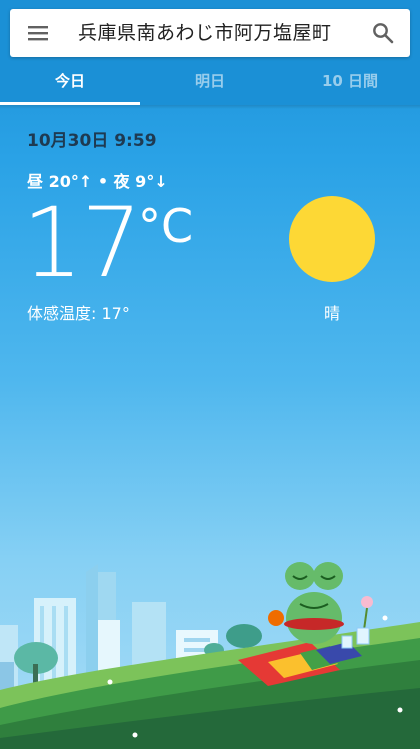 This screenshot has height=749, width=420. What do you see at coordinates (82, 243) in the screenshot?
I see `current-temperature: 17` at bounding box center [82, 243].